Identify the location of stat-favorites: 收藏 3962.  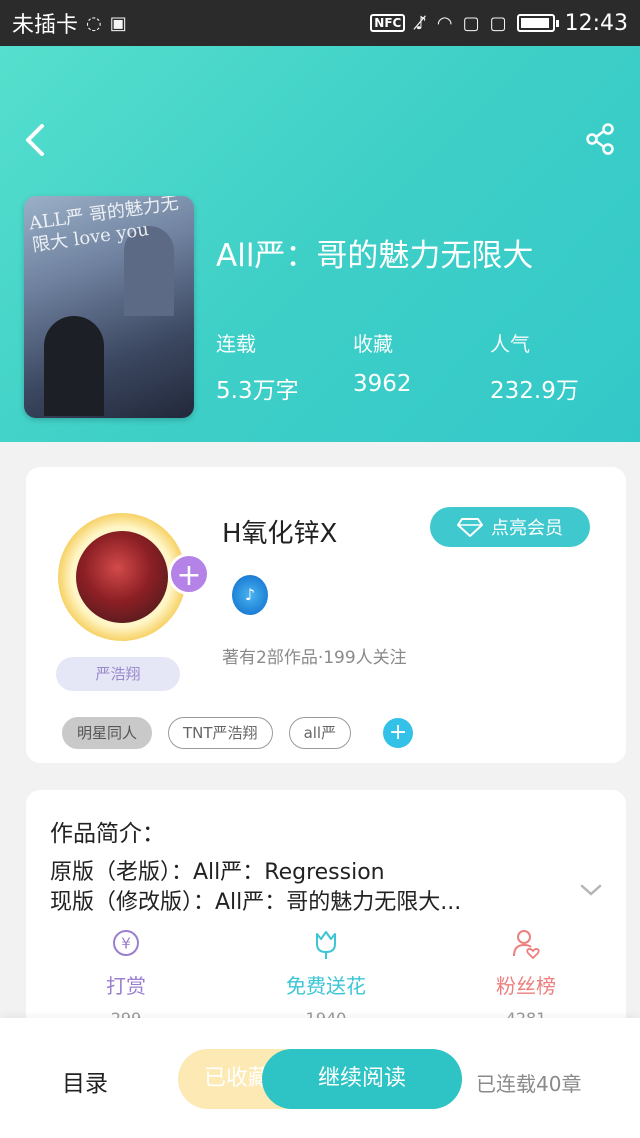
(382, 364).